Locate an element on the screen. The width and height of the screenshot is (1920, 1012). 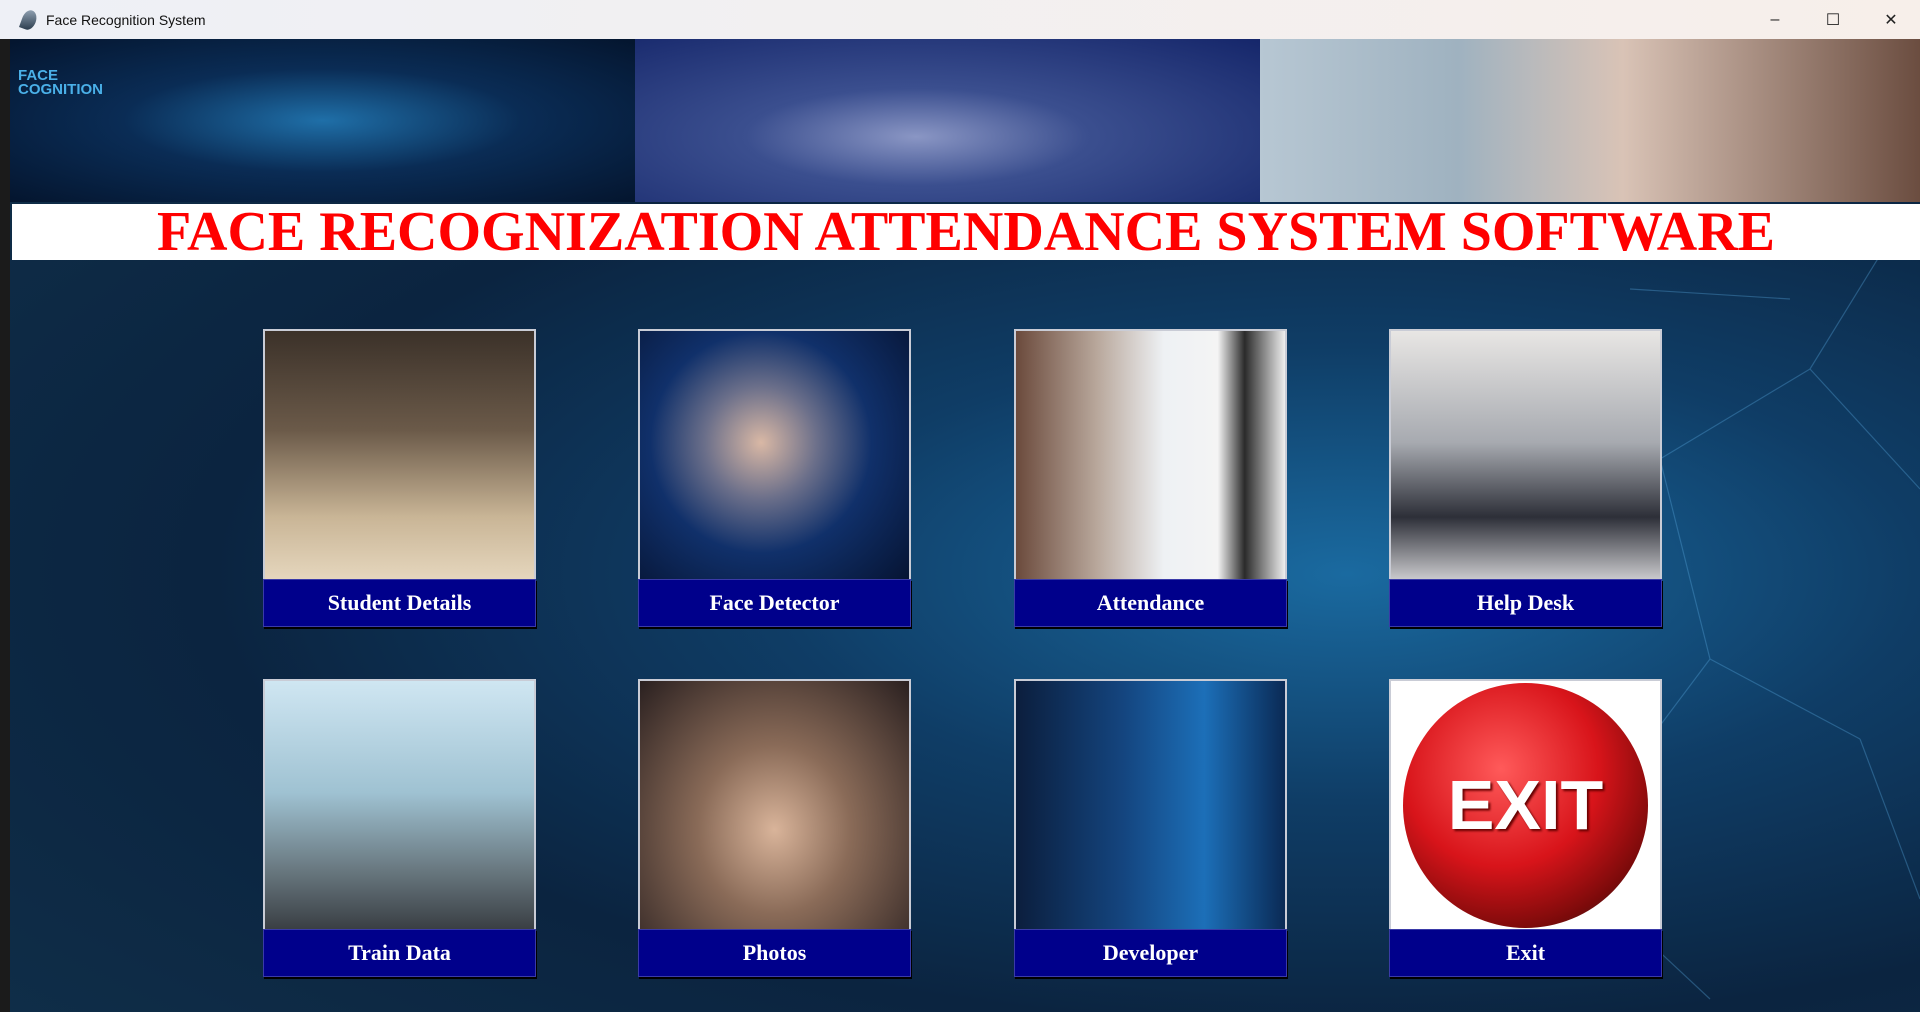
window-edge is located at coordinates (5, 525).